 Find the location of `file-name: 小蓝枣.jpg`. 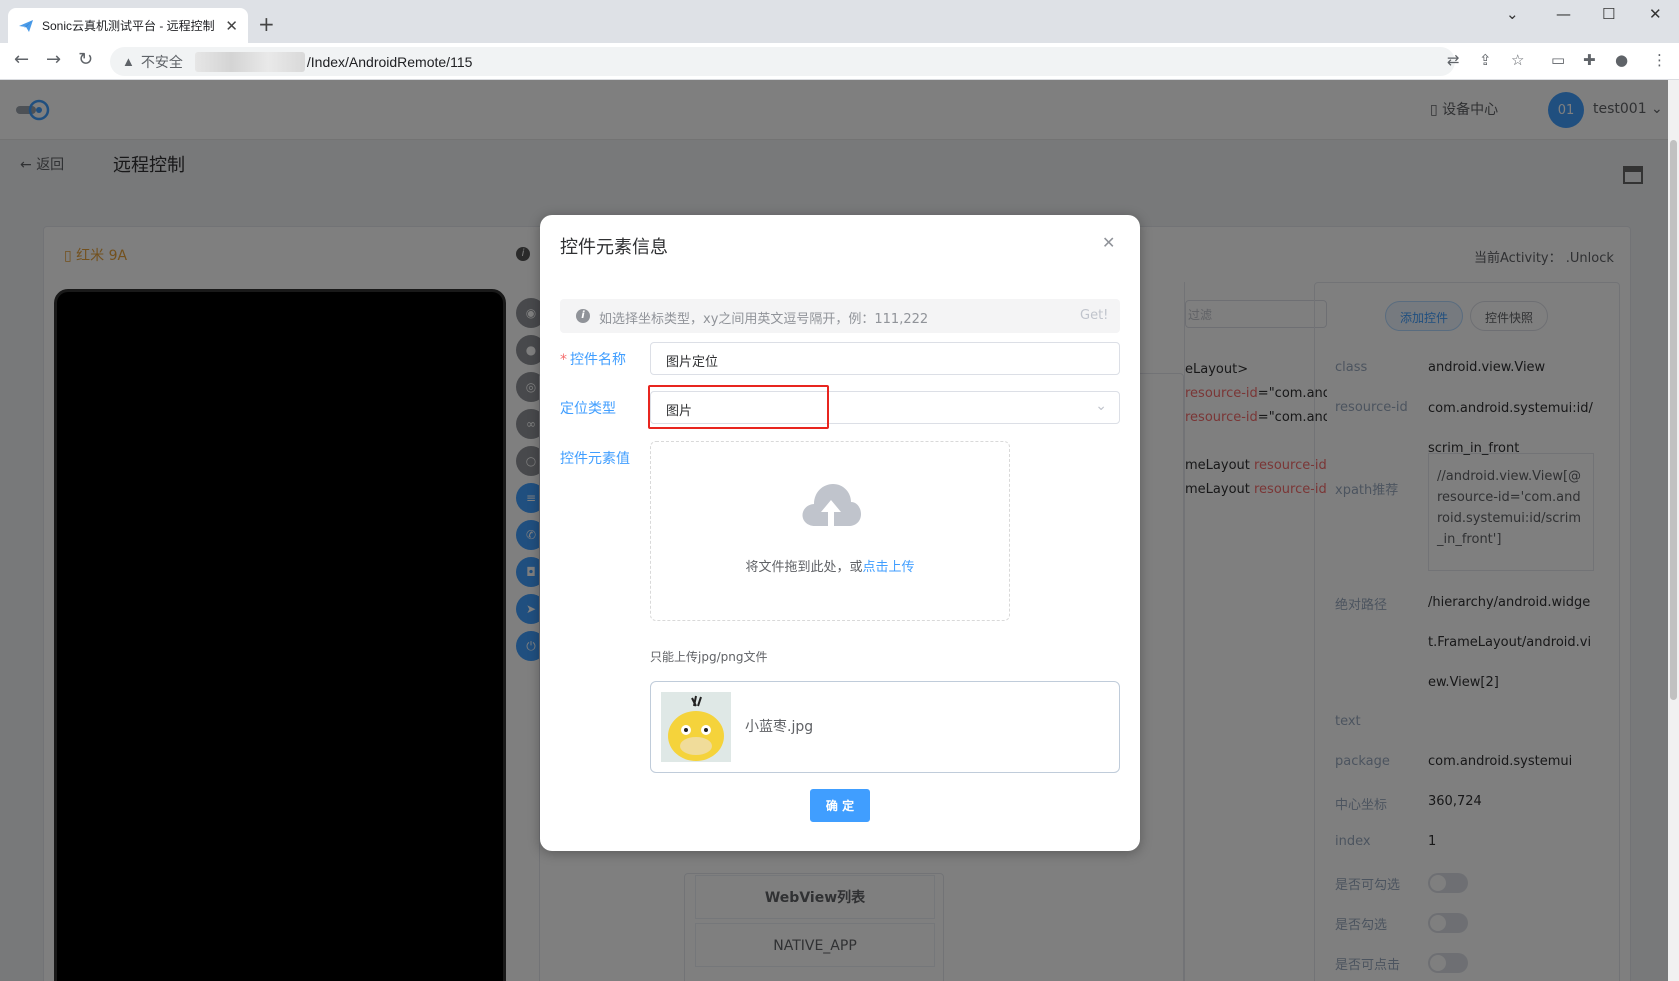

file-name: 小蓝枣.jpg is located at coordinates (779, 727).